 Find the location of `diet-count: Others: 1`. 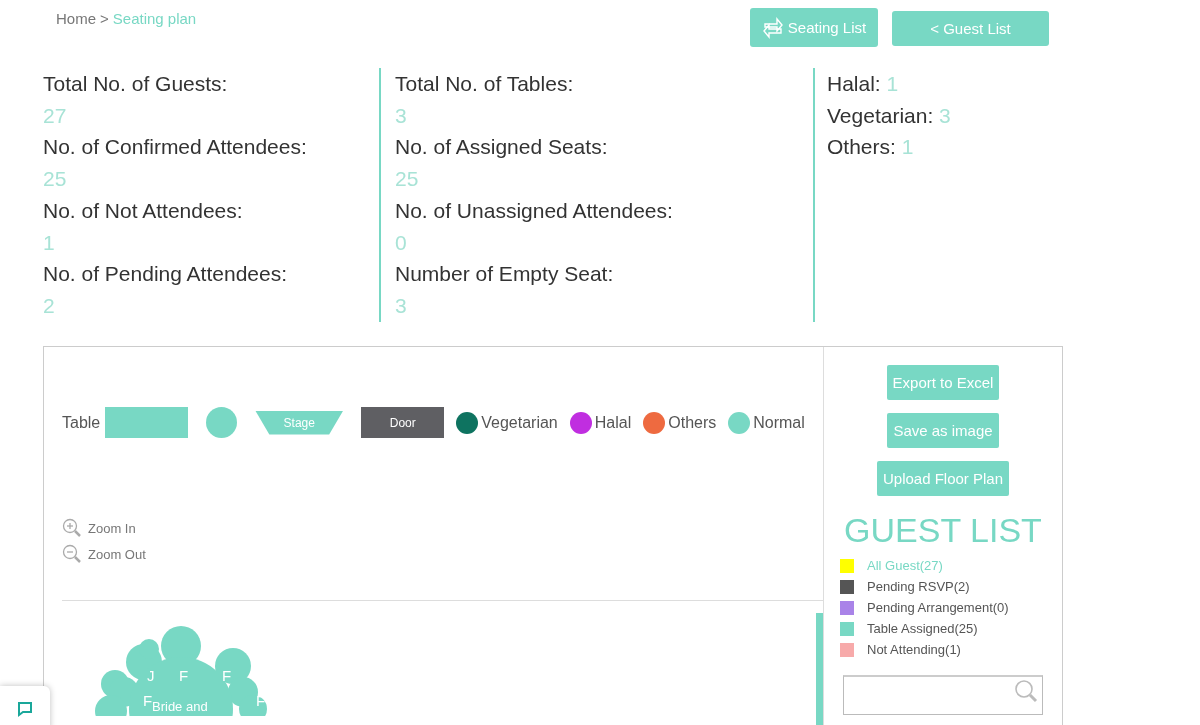

diet-count: Others: 1 is located at coordinates (871, 147).